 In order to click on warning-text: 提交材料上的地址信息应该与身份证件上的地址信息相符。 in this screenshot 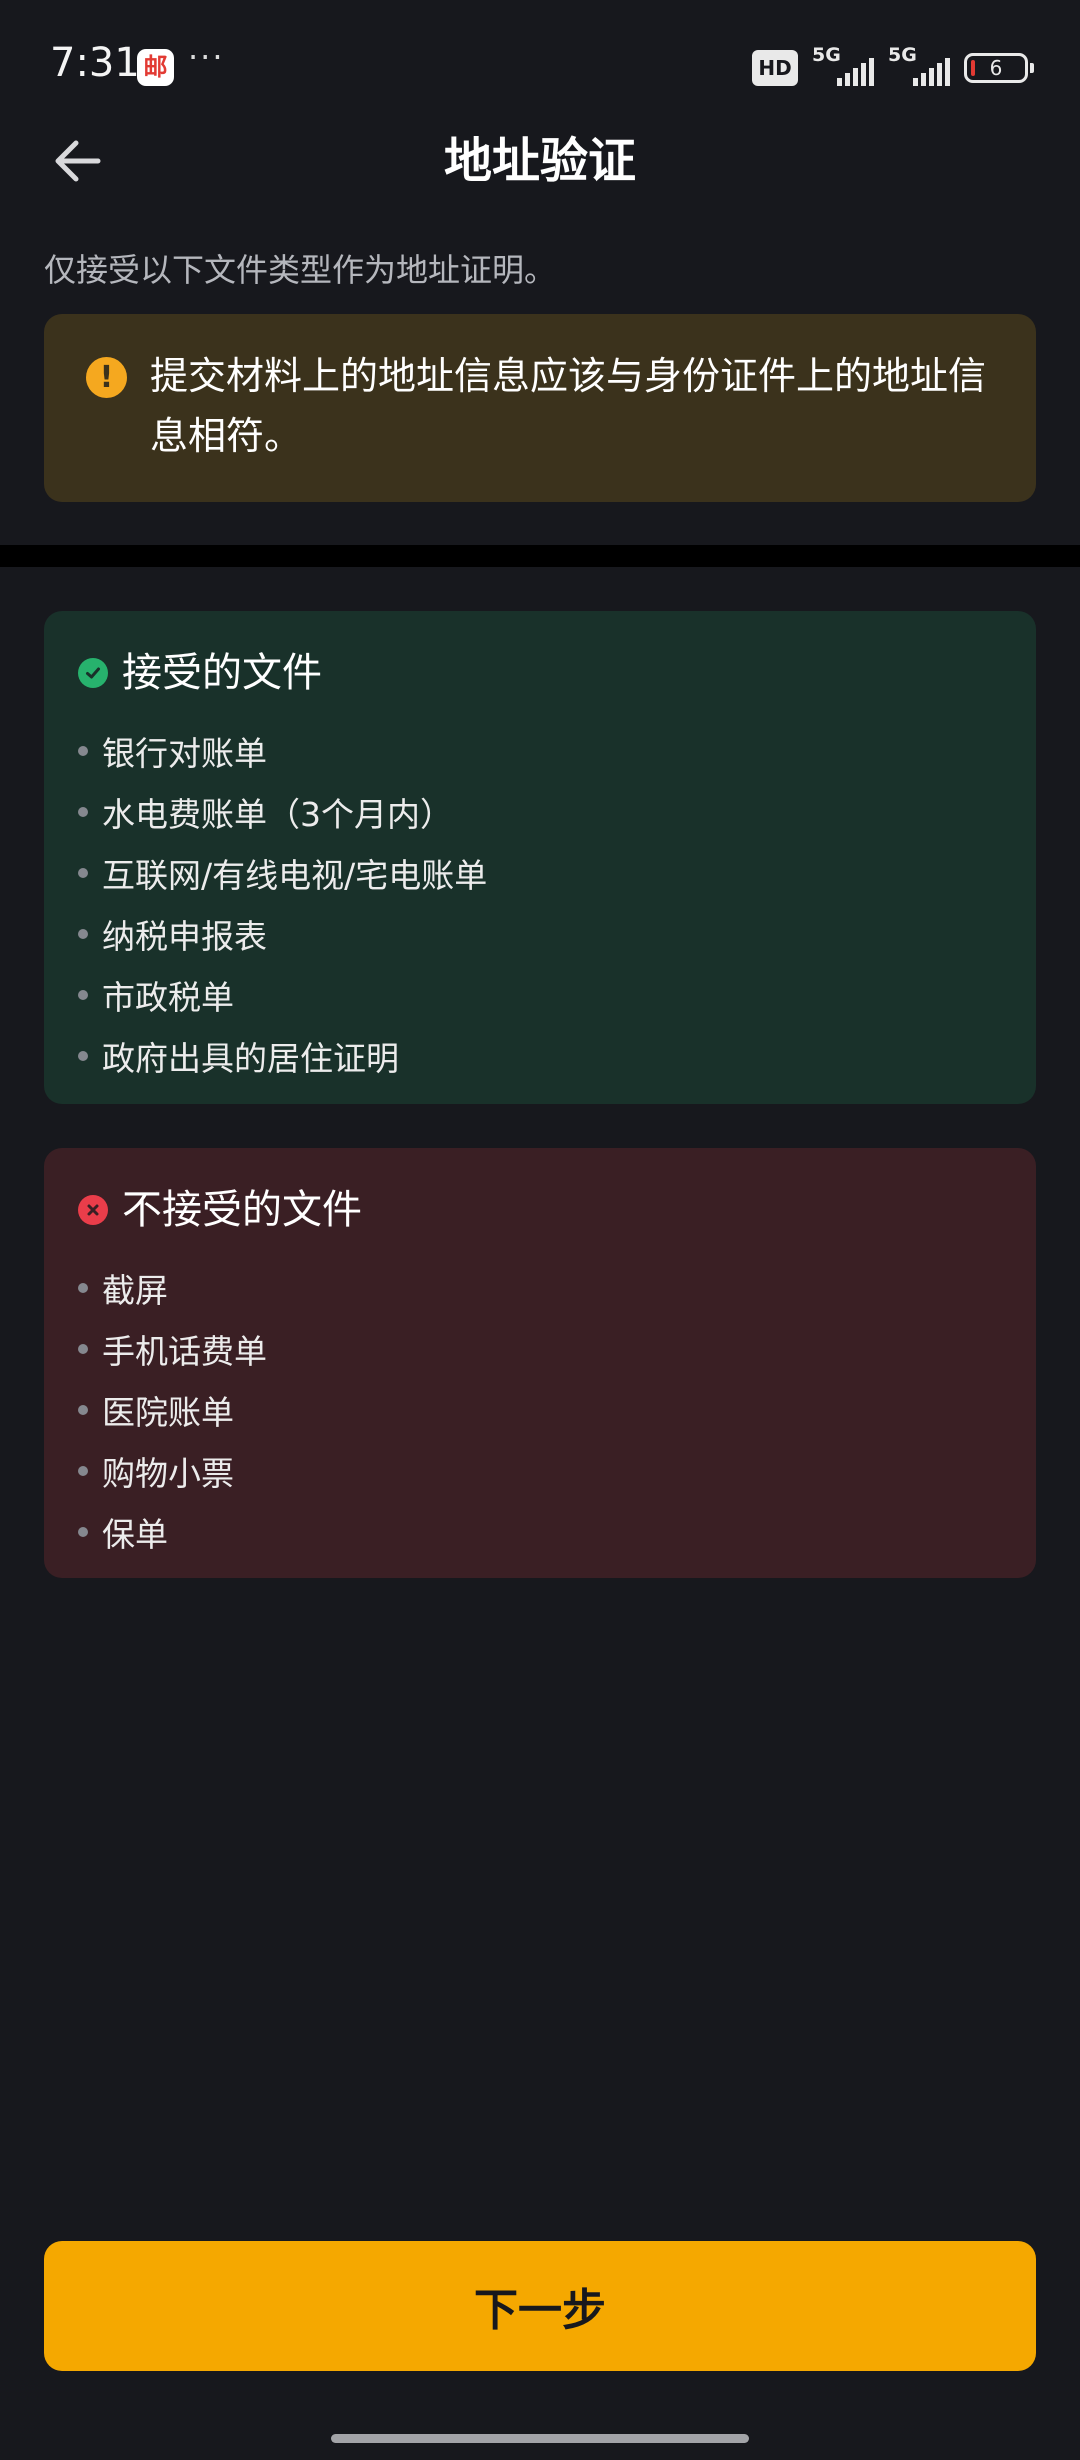, I will do `click(568, 406)`.